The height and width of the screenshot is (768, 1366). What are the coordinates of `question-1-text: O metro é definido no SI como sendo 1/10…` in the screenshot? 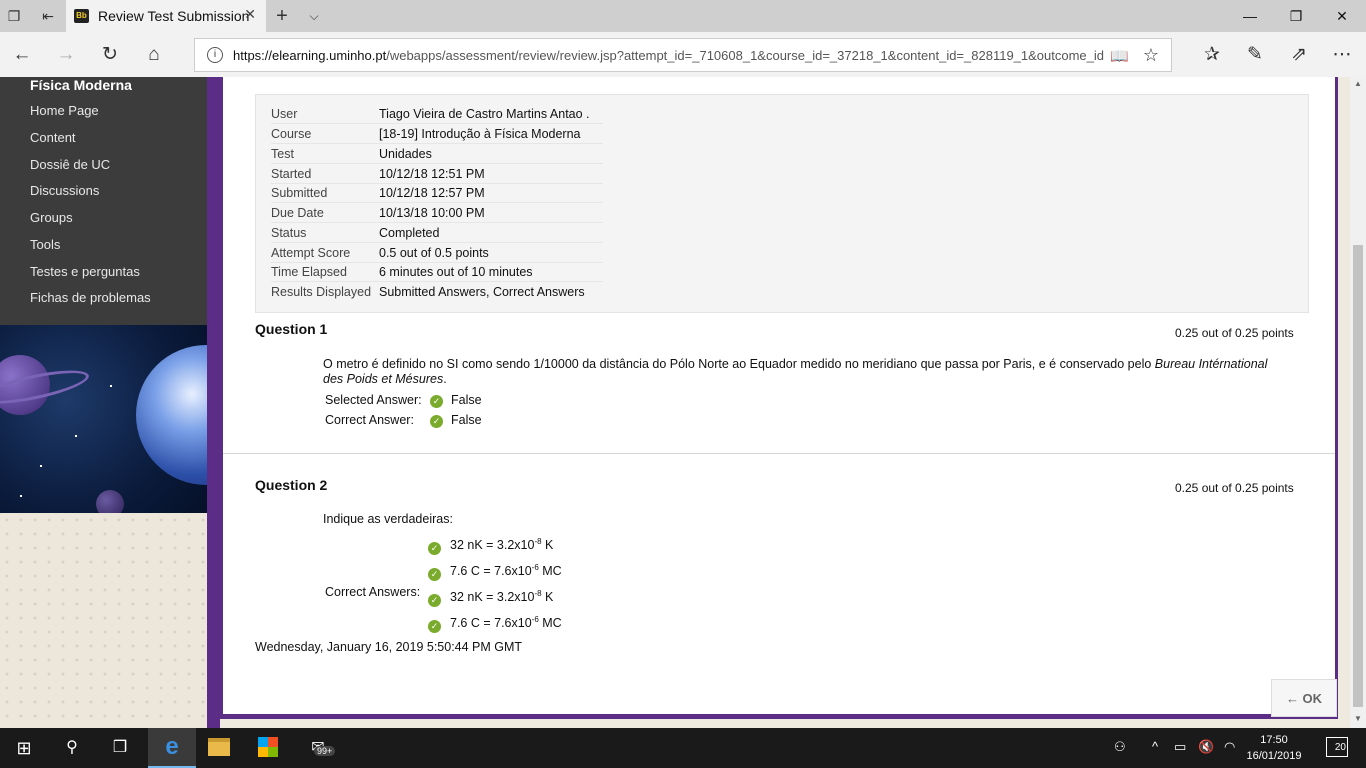 It's located at (798, 372).